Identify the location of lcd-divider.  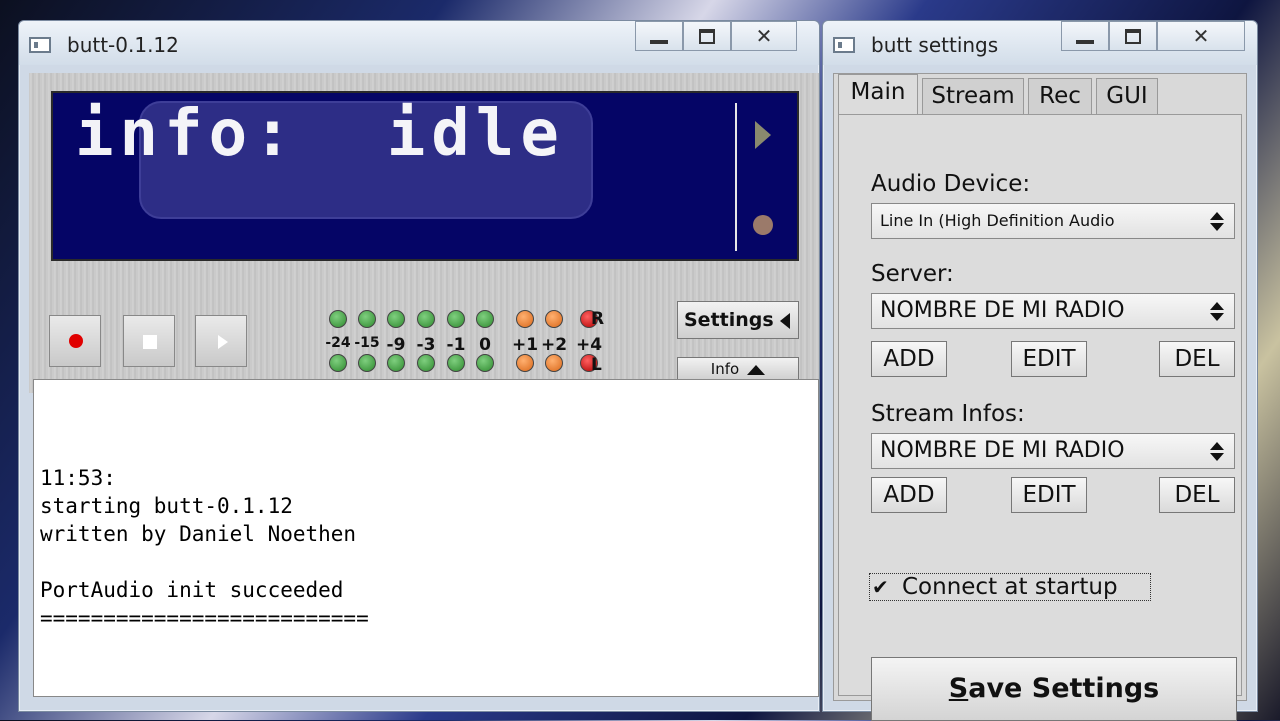
(736, 177).